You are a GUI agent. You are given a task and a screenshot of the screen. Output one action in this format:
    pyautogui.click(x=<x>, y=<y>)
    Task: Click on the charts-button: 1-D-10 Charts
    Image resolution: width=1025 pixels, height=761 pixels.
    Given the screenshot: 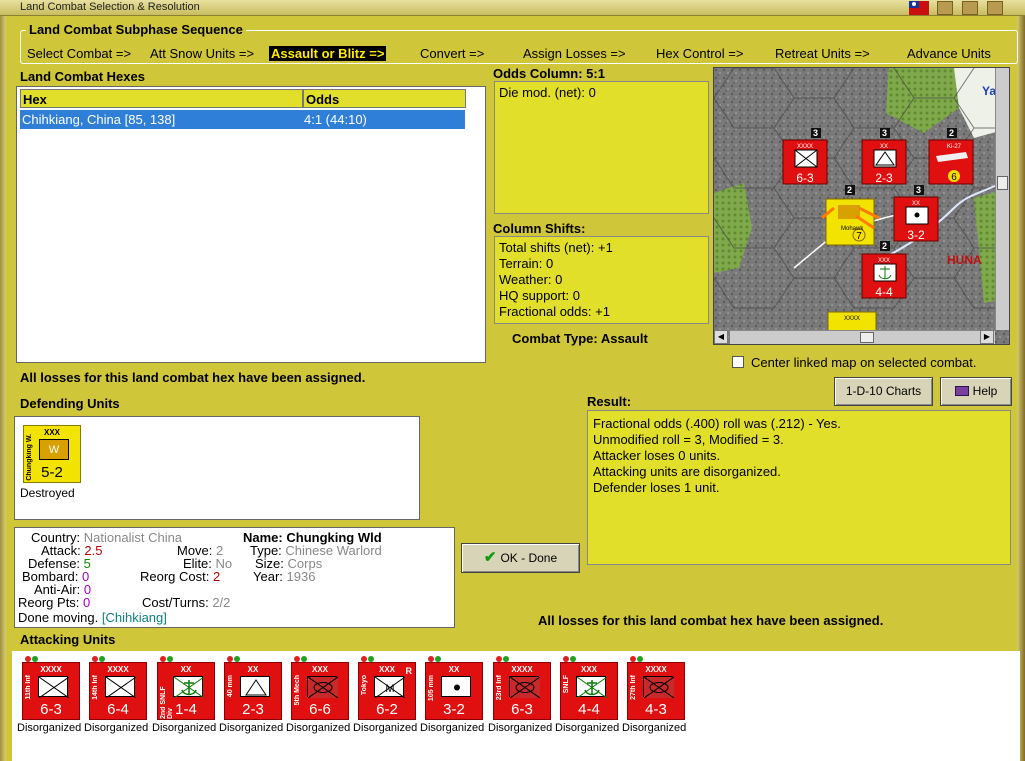 What is the action you would take?
    pyautogui.click(x=883, y=391)
    